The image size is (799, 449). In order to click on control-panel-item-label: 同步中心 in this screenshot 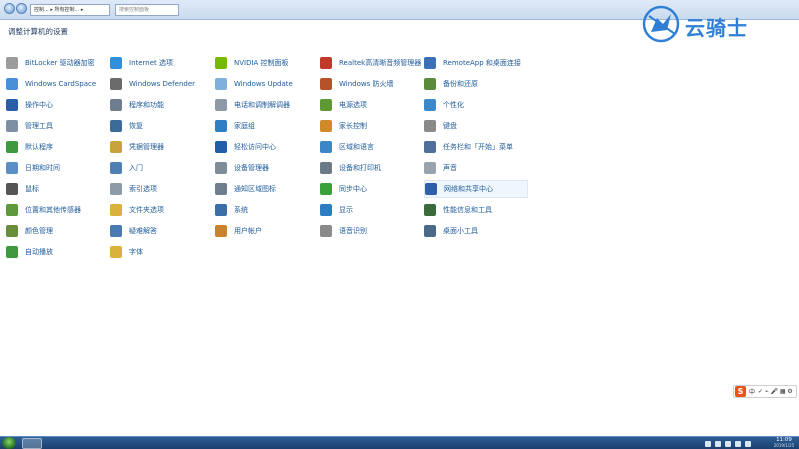, I will do `click(353, 189)`.